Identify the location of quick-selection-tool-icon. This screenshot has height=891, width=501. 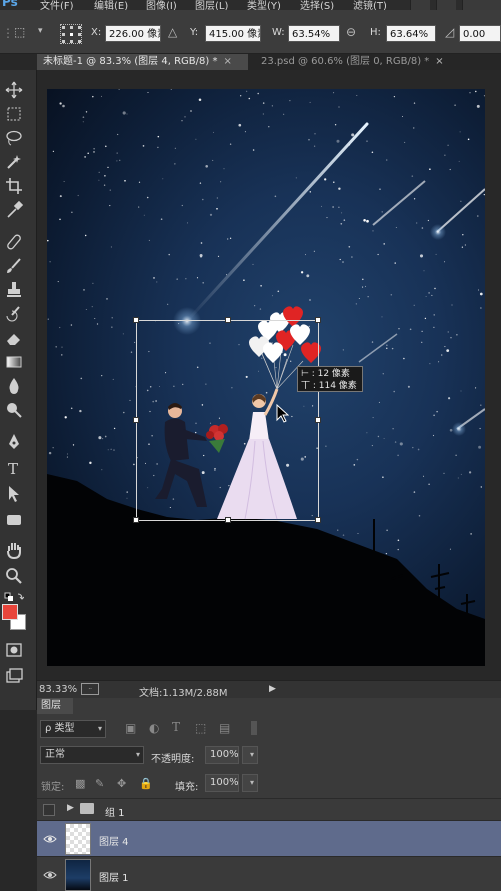
(15, 162).